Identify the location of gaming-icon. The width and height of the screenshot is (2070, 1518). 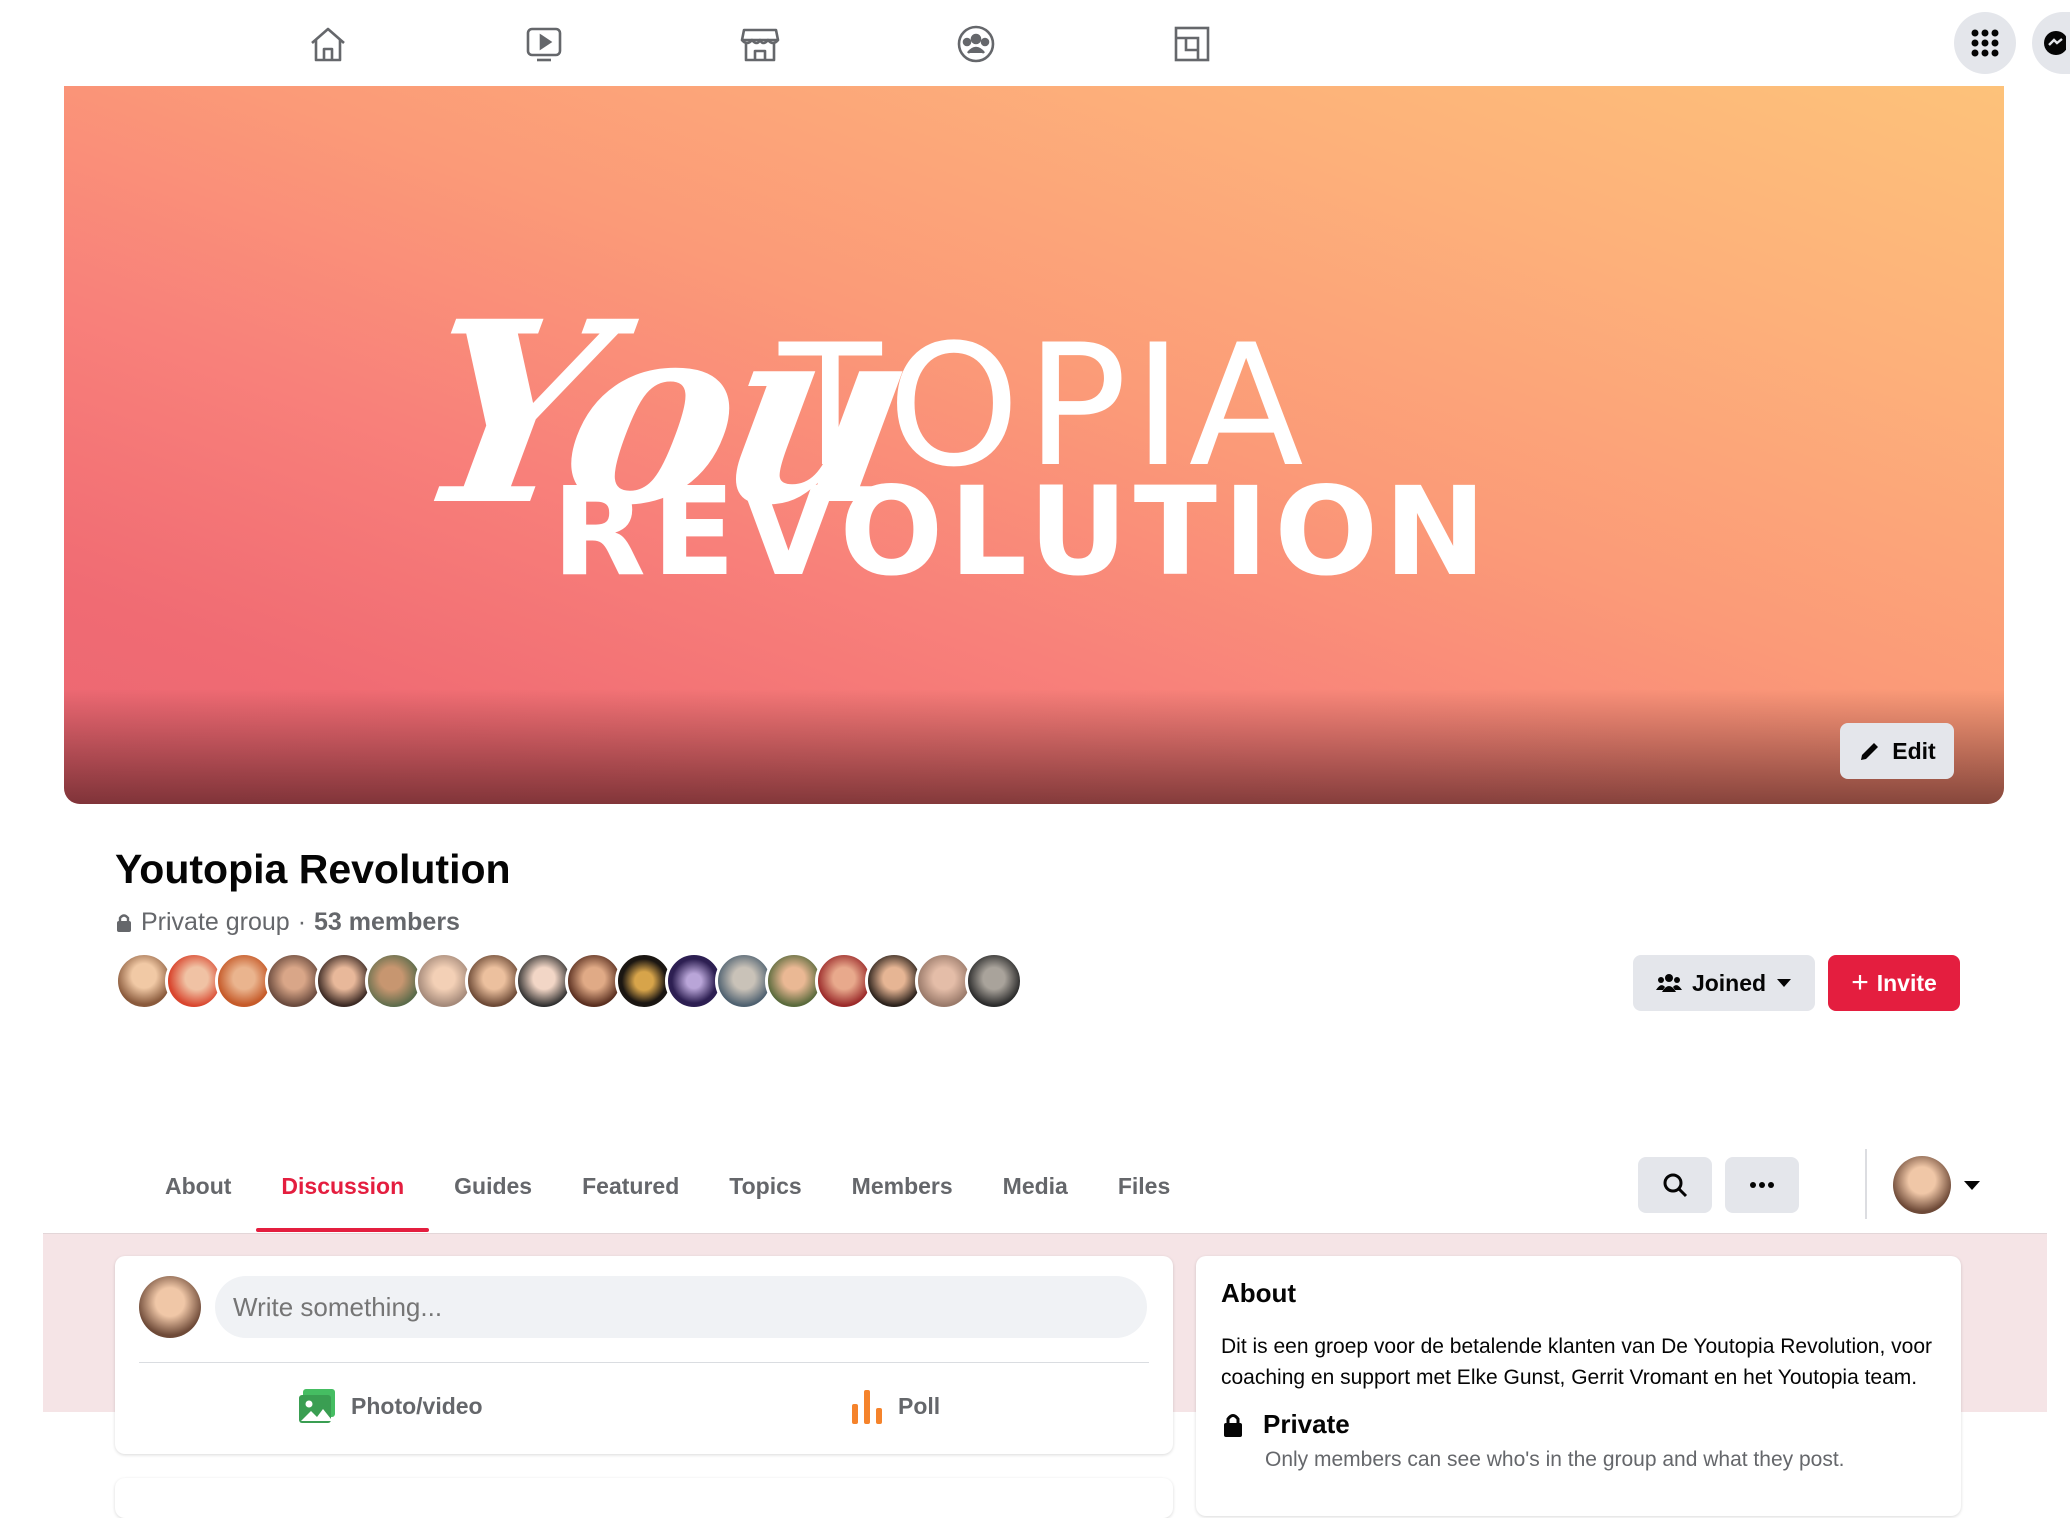
(1192, 44).